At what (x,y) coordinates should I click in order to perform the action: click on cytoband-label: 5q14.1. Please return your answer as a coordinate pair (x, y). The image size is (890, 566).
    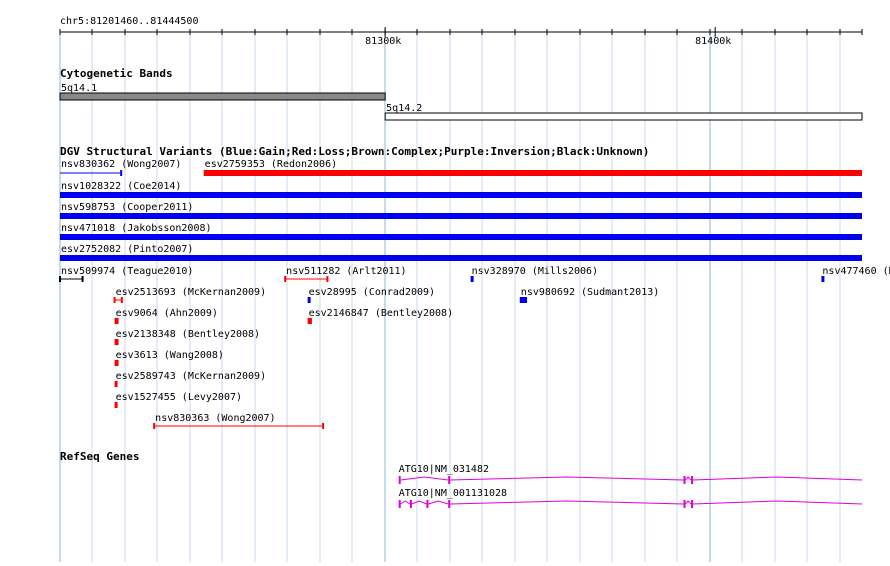
    Looking at the image, I should click on (79, 88).